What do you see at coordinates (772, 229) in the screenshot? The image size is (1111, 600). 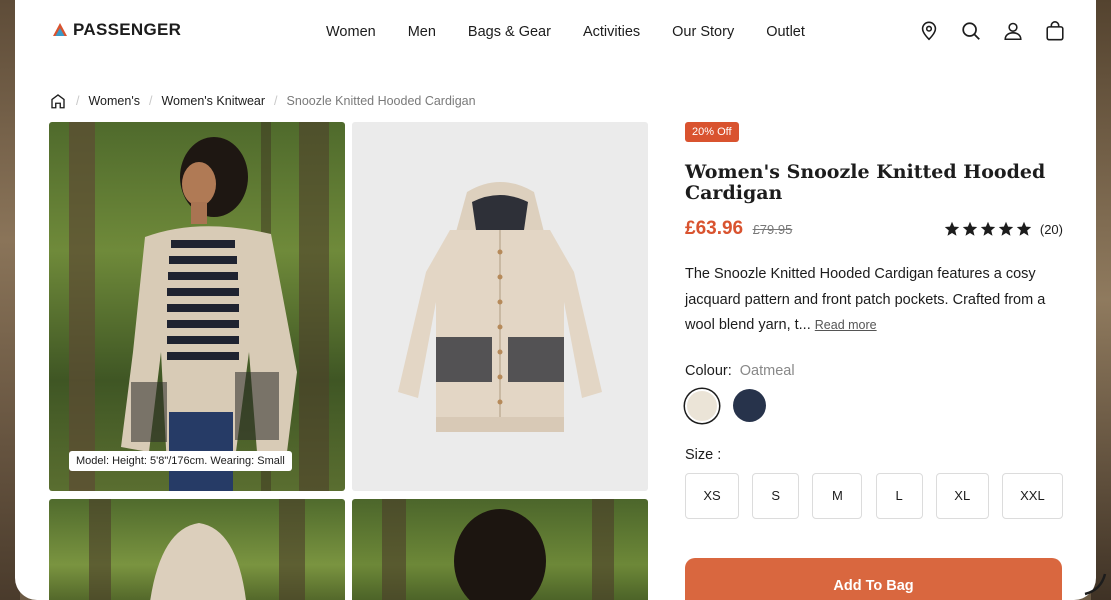 I see `original-price: £79.95` at bounding box center [772, 229].